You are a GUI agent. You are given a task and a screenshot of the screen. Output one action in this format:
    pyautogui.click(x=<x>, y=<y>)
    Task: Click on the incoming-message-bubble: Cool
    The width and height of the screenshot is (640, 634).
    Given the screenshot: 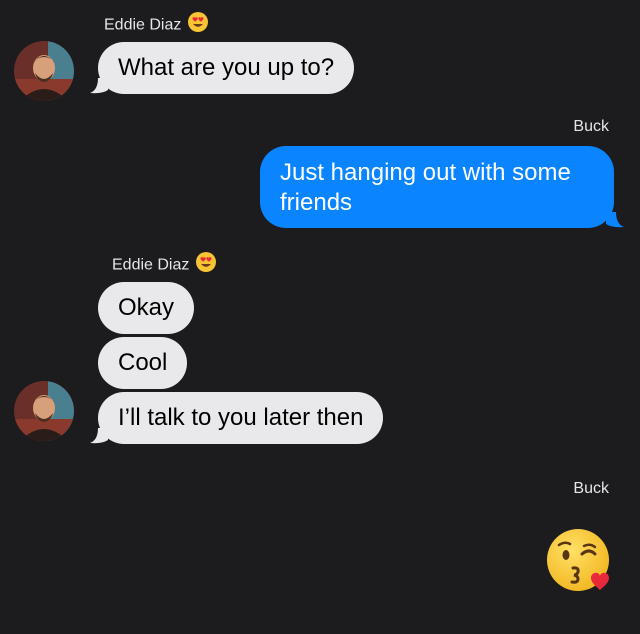 What is the action you would take?
    pyautogui.click(x=143, y=363)
    